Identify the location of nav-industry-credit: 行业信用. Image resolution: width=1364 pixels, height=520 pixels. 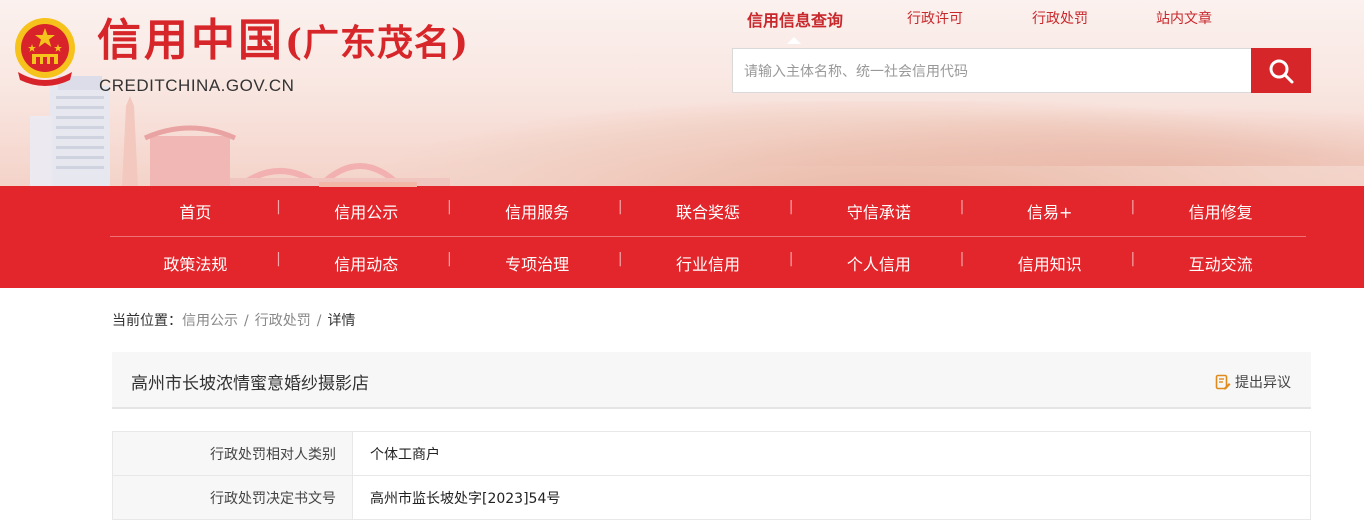
(708, 263).